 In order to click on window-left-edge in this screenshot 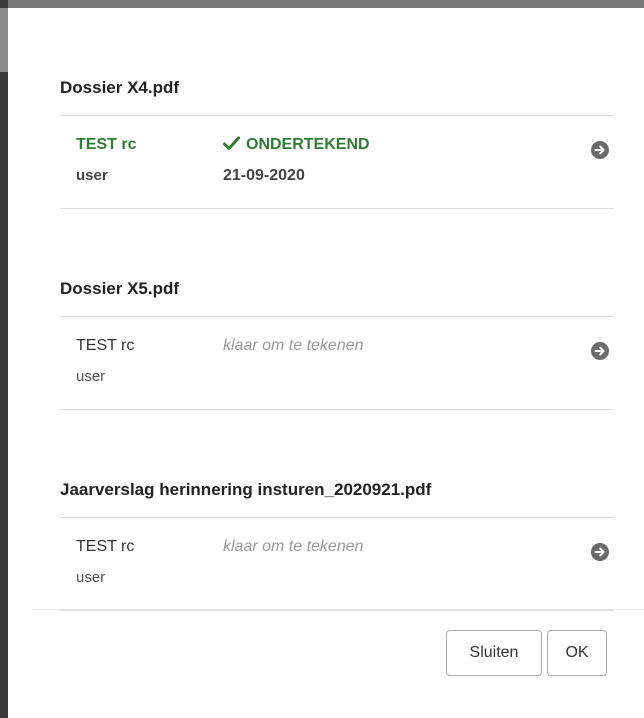, I will do `click(4, 359)`.